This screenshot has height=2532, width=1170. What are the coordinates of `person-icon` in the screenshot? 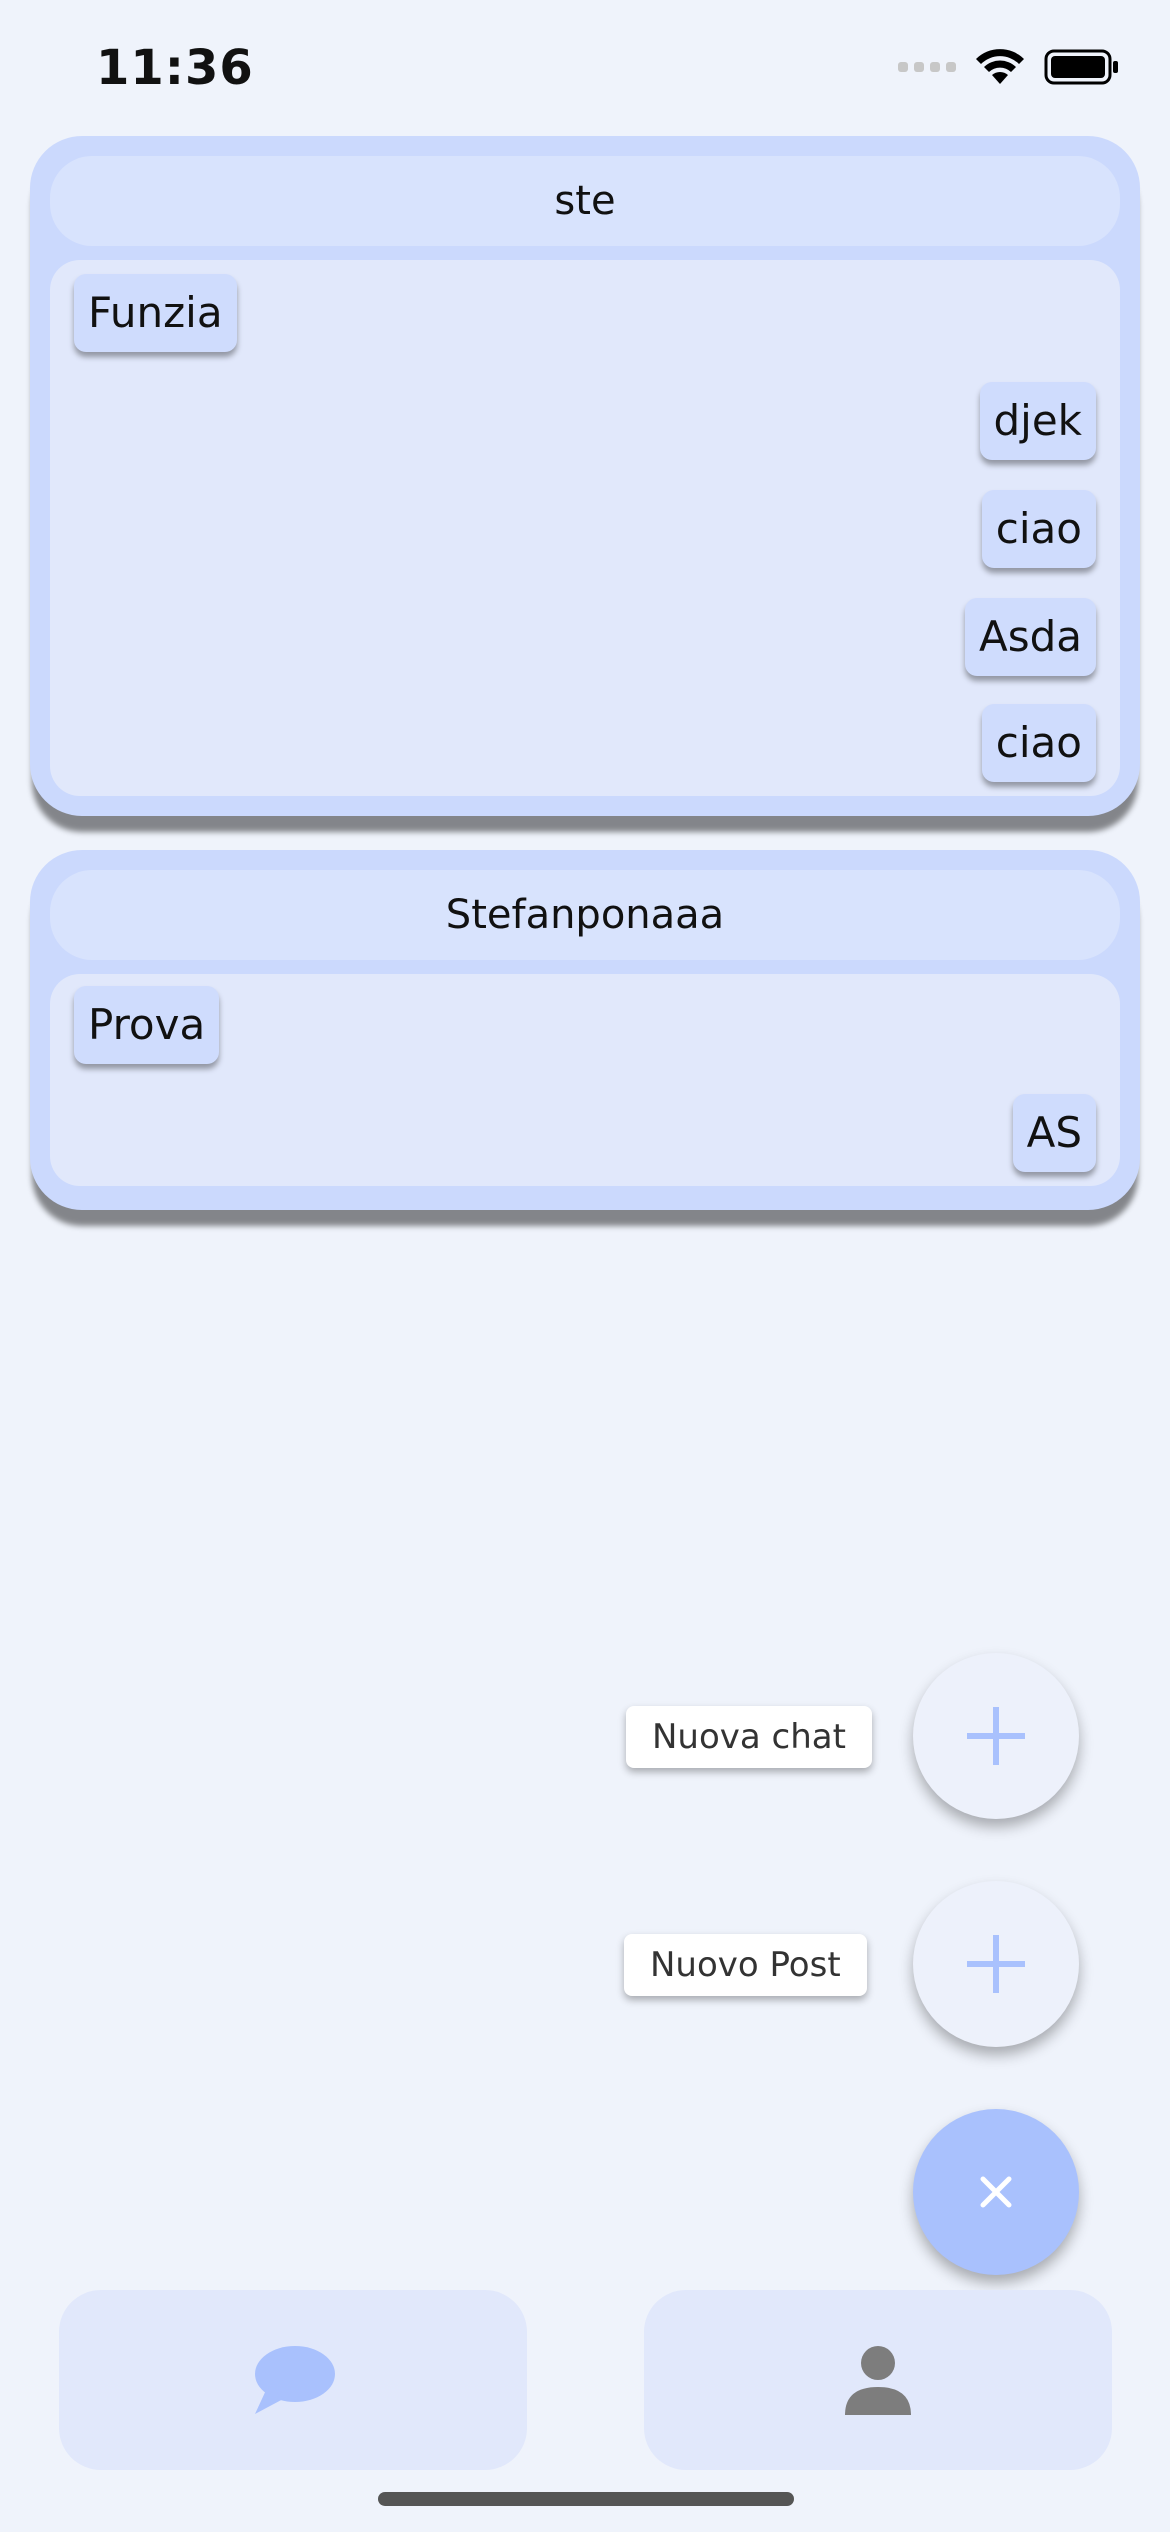 It's located at (878, 2380).